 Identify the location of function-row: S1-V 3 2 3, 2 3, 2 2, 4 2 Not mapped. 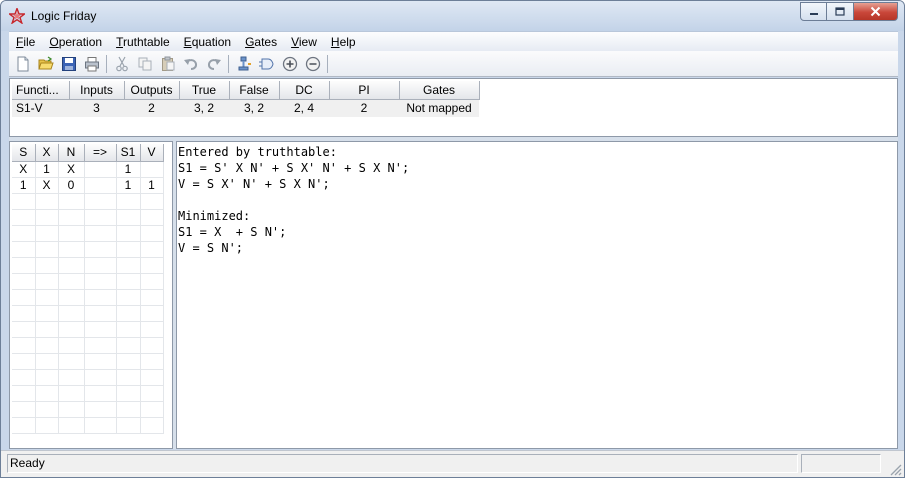
(245, 108).